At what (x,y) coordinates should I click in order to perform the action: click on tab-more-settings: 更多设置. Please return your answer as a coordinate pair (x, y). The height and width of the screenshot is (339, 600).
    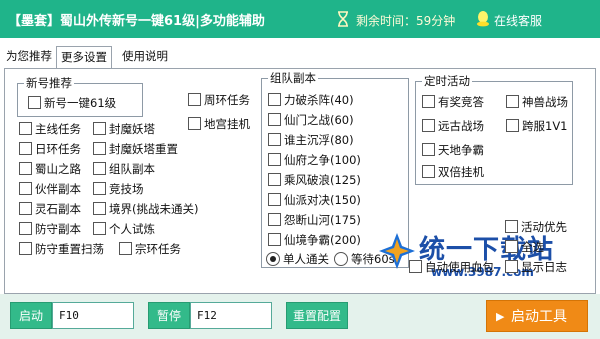
    Looking at the image, I should click on (84, 57).